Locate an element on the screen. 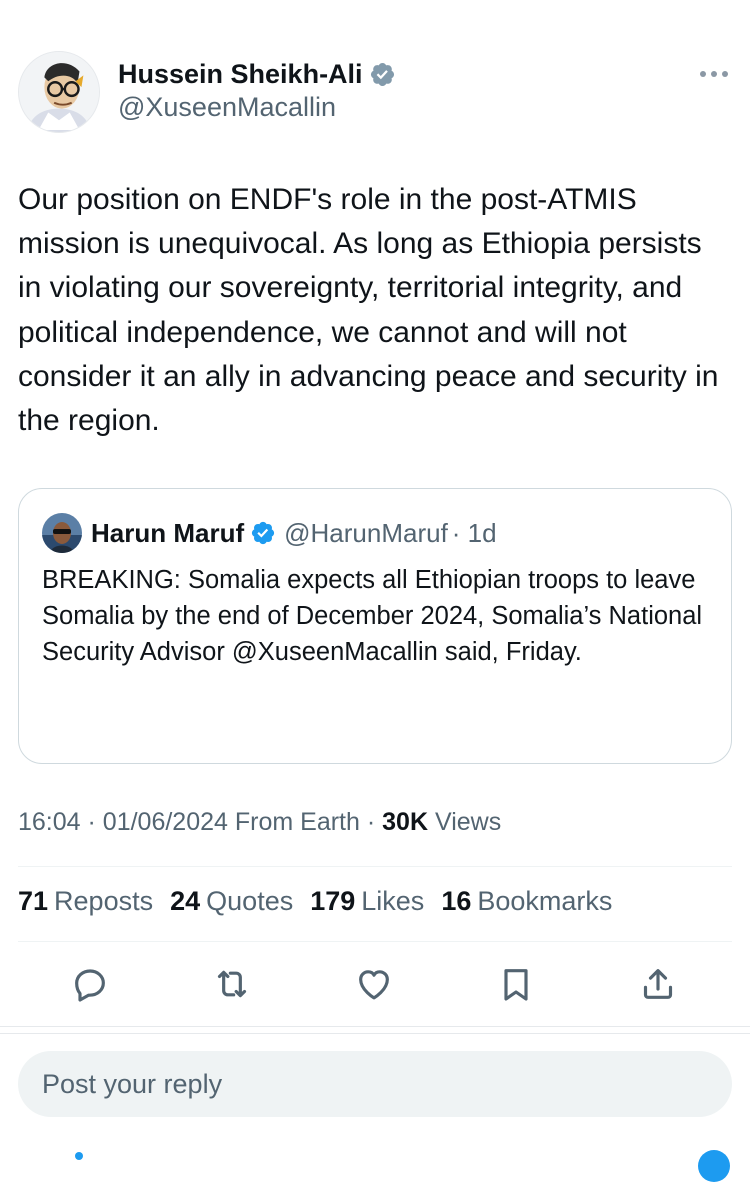 The height and width of the screenshot is (1182, 750). reply-button is located at coordinates (90, 984).